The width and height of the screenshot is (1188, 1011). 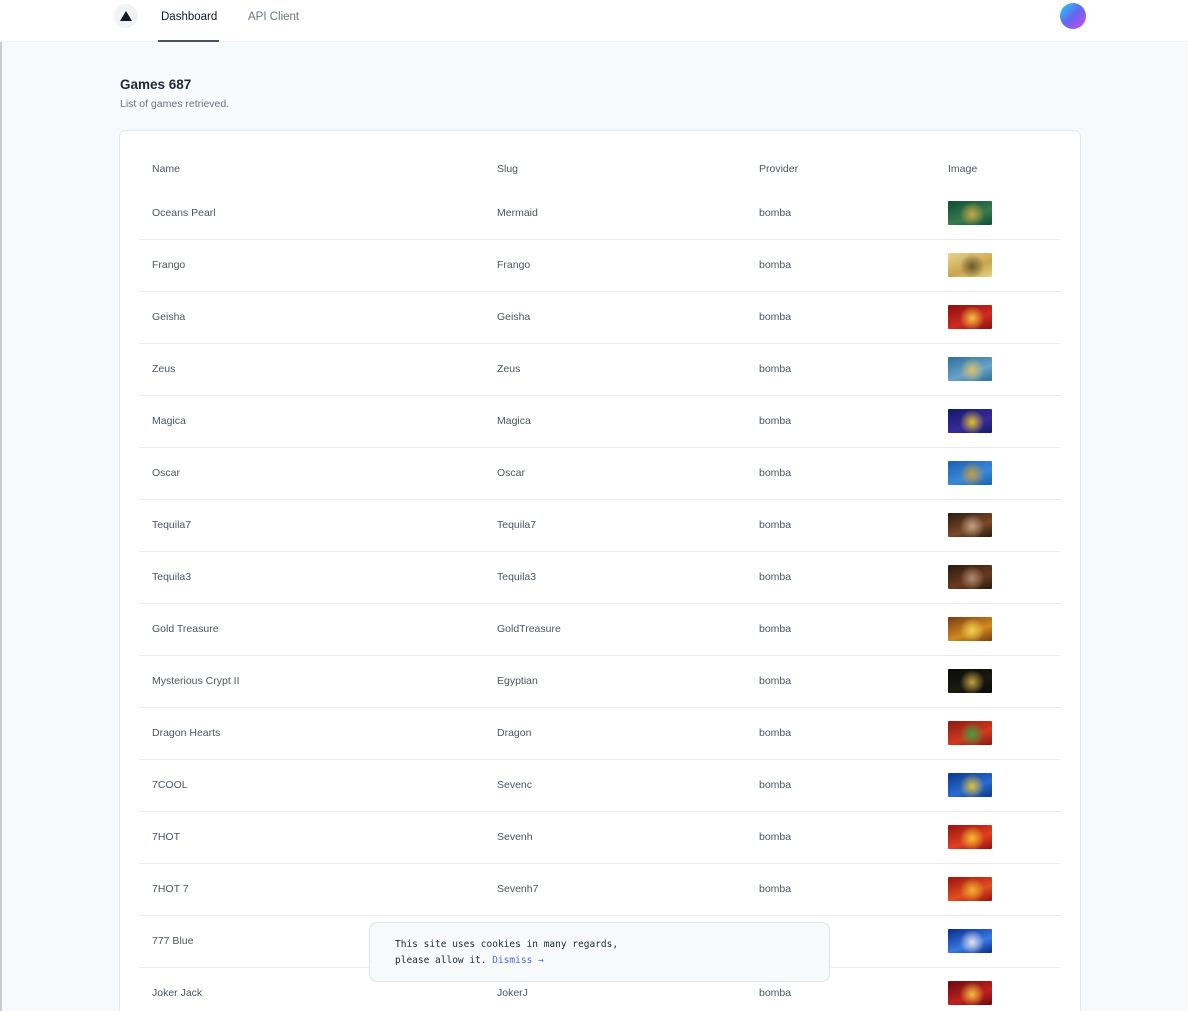 What do you see at coordinates (508, 169) in the screenshot?
I see `column-header-slug: Slug` at bounding box center [508, 169].